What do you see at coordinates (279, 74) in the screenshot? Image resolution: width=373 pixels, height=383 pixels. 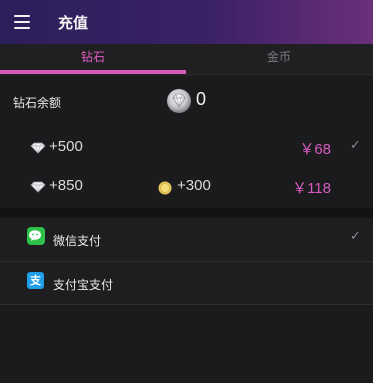 I see `tab-divider` at bounding box center [279, 74].